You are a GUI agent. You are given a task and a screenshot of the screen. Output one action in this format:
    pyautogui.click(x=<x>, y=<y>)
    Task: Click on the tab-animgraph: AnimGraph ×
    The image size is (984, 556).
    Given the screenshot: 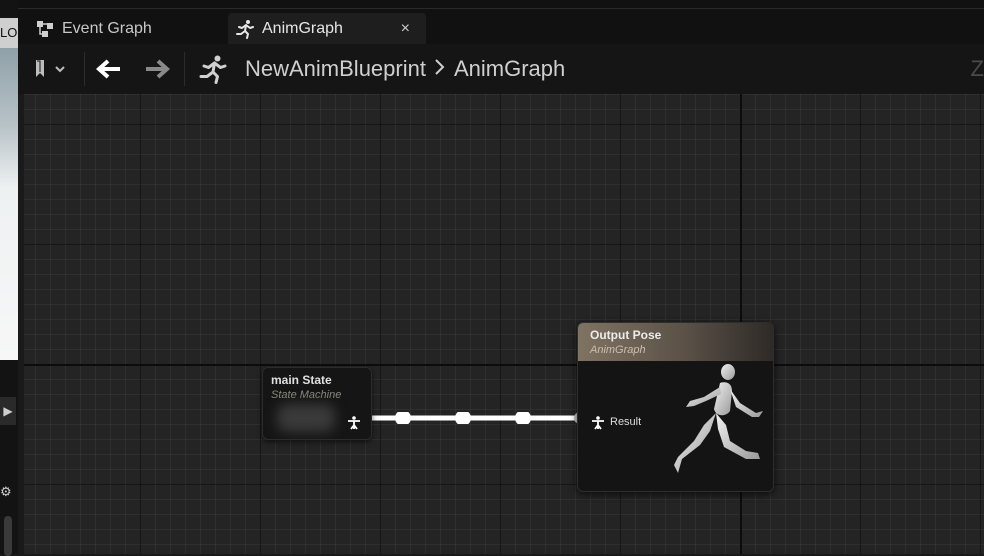 What is the action you would take?
    pyautogui.click(x=327, y=28)
    